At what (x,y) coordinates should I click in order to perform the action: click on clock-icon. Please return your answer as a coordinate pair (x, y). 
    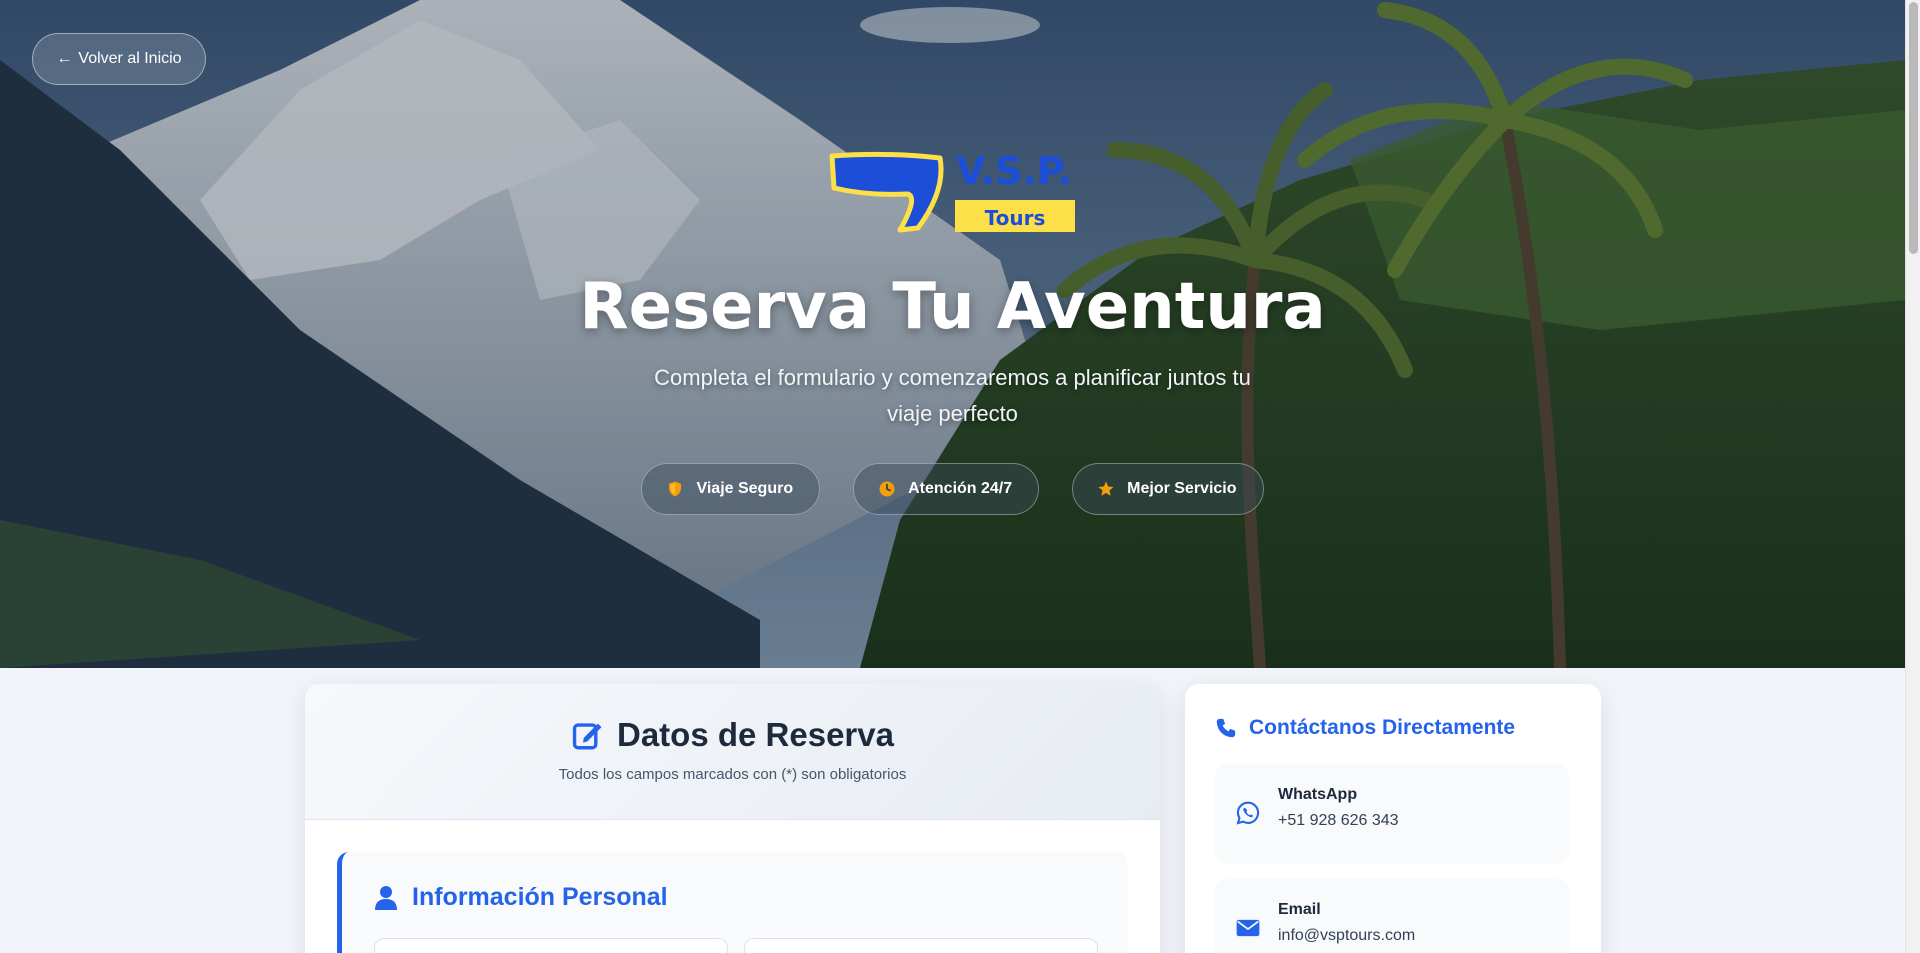
    Looking at the image, I should click on (887, 489).